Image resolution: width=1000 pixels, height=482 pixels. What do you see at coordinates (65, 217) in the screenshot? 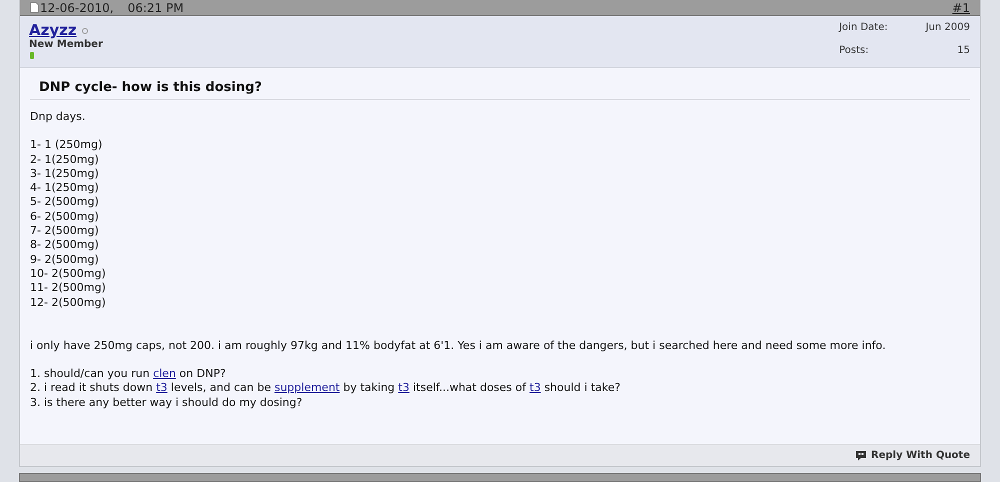
I see `schedule-line: 6- 2(500mg)` at bounding box center [65, 217].